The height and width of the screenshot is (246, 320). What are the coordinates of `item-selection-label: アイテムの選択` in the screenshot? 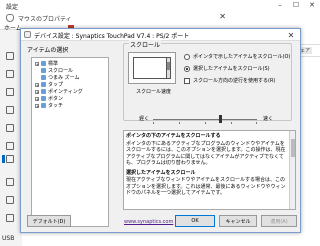 It's located at (48, 49).